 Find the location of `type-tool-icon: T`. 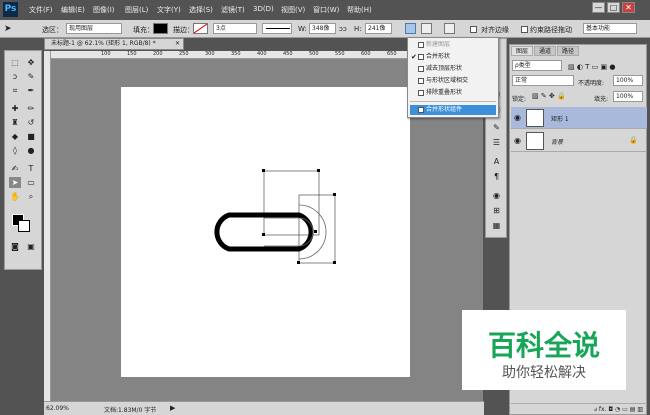

type-tool-icon: T is located at coordinates (31, 168).